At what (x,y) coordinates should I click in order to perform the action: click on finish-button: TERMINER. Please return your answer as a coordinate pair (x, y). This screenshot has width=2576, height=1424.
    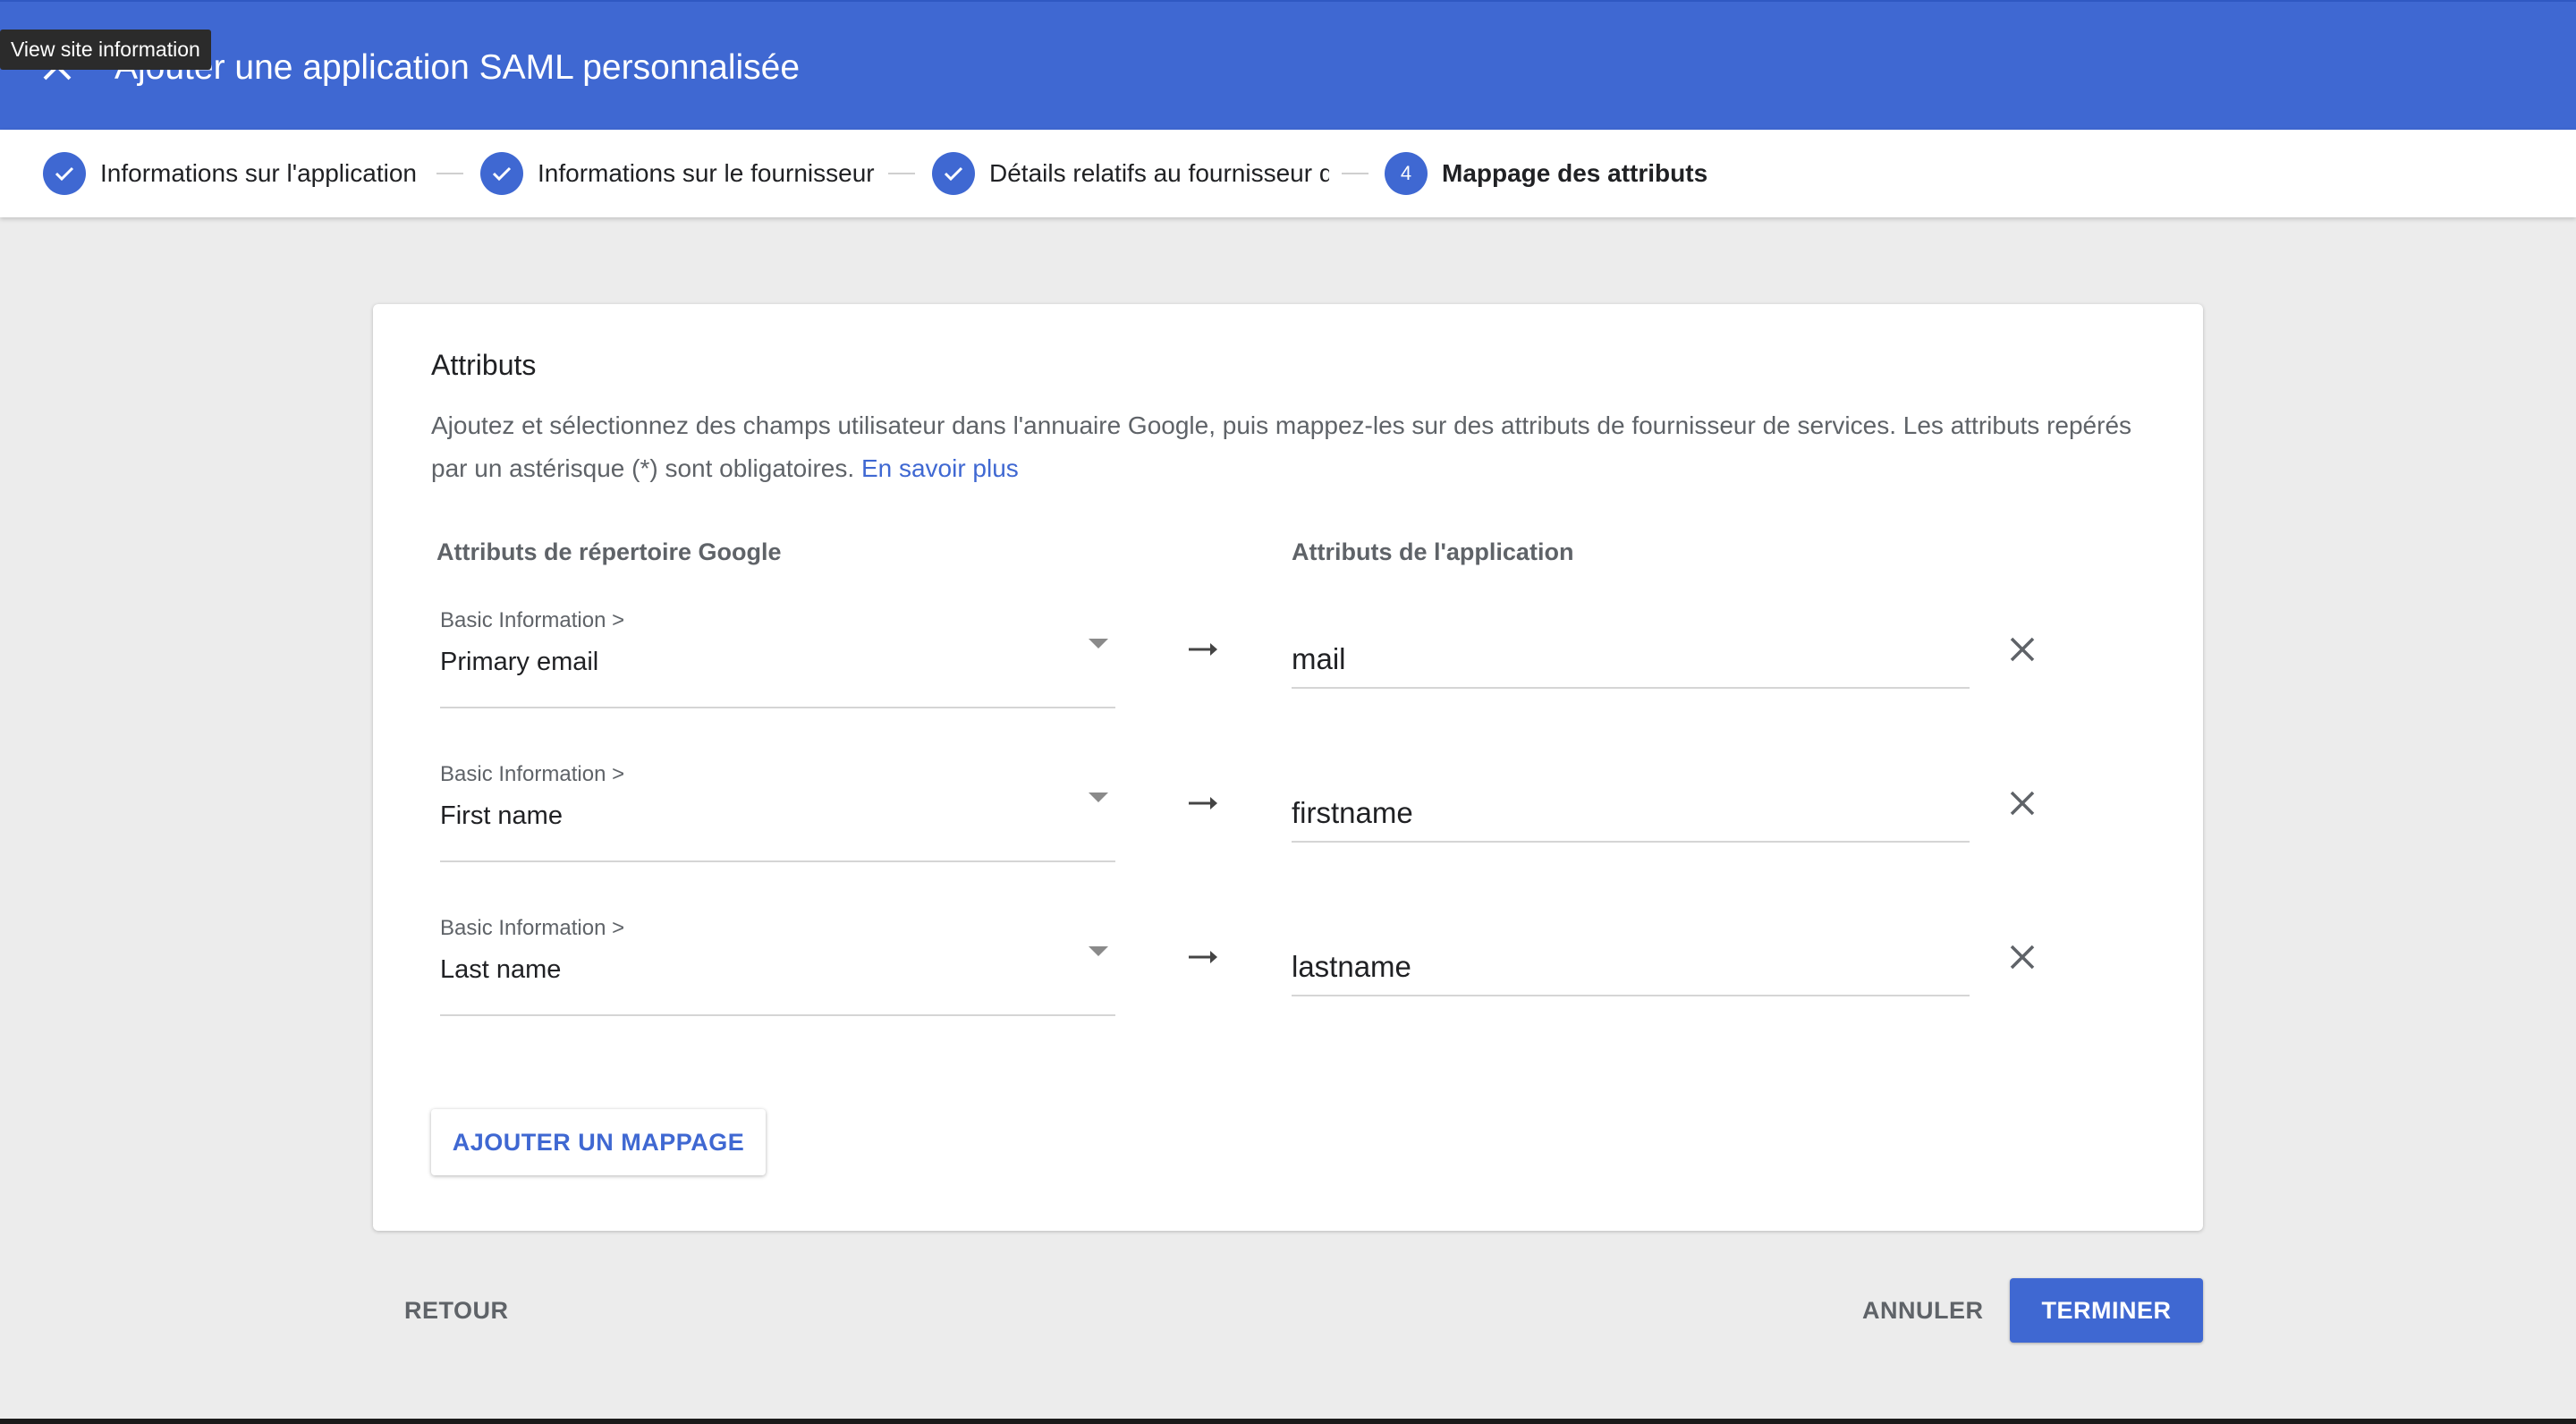
    Looking at the image, I should click on (2106, 1310).